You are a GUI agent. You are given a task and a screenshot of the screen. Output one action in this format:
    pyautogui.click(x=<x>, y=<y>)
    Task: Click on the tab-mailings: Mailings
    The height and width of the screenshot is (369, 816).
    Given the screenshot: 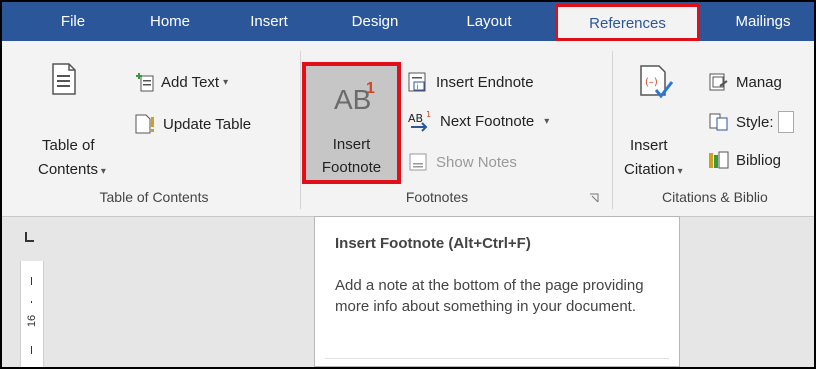 What is the action you would take?
    pyautogui.click(x=763, y=21)
    